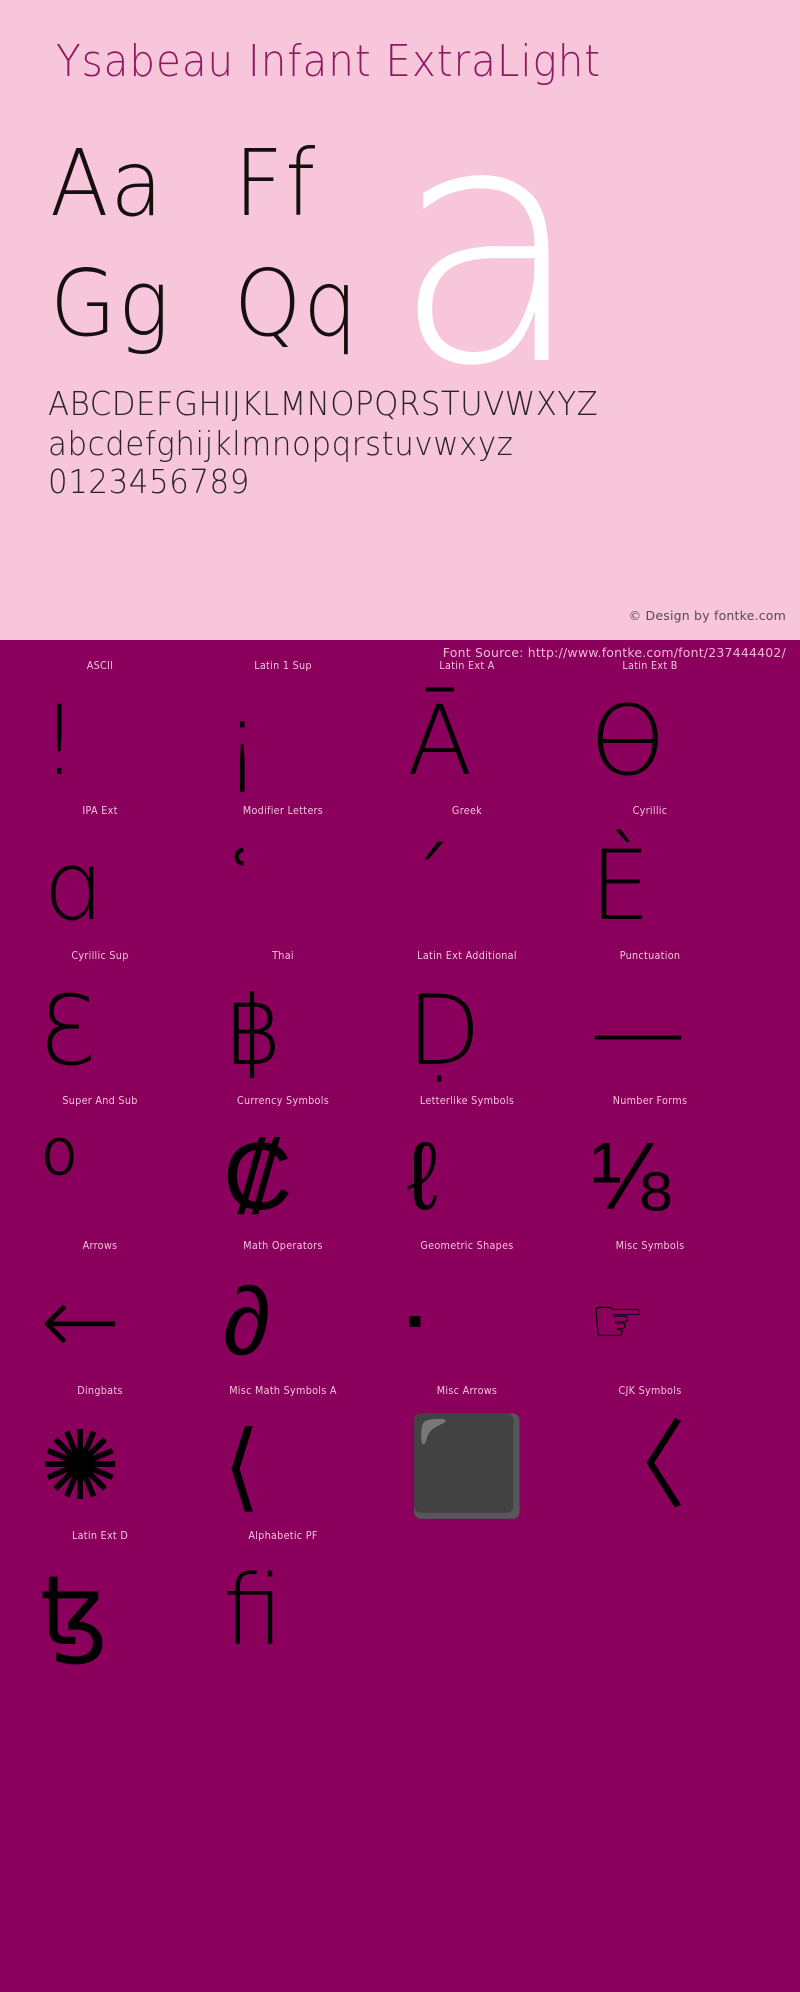 Image resolution: width=800 pixels, height=1992 pixels. What do you see at coordinates (100, 1391) in the screenshot?
I see `unicode-block-label: Dingbats` at bounding box center [100, 1391].